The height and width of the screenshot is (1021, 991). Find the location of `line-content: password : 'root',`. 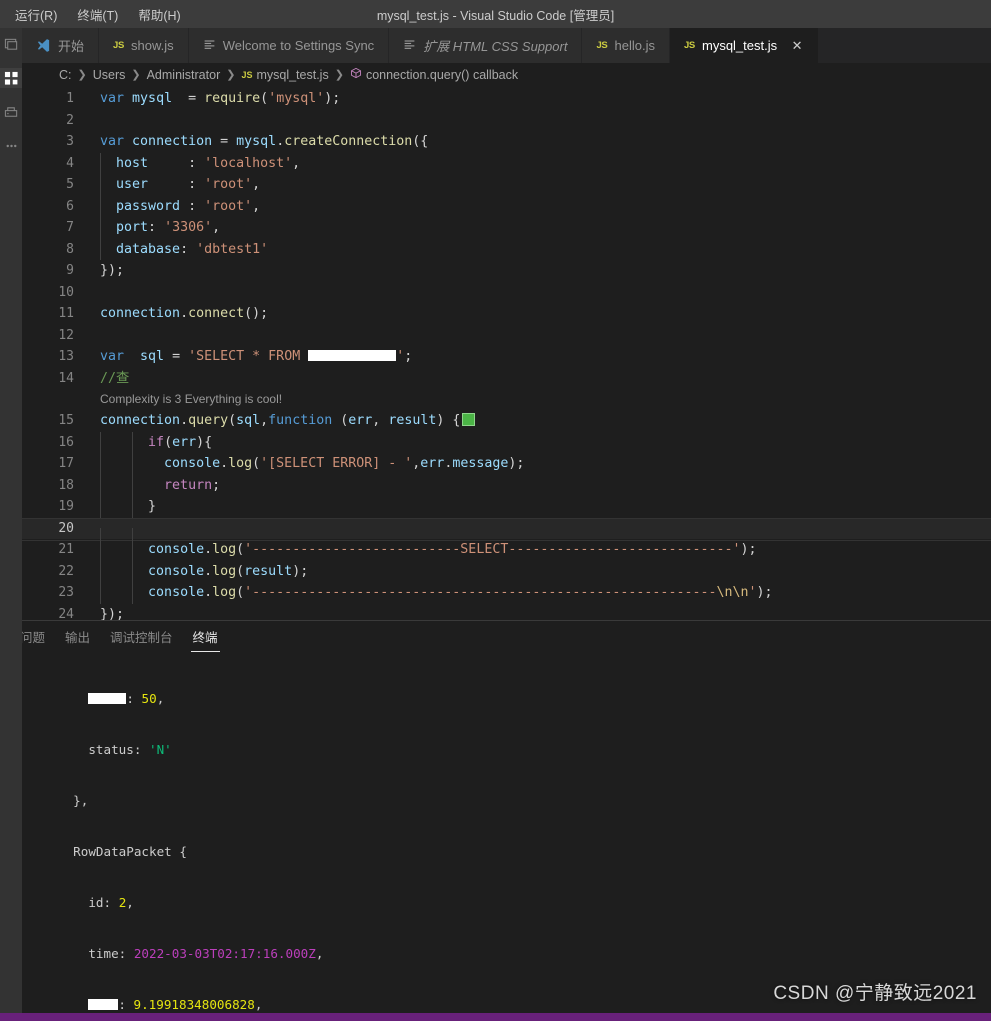

line-content: password : 'root', is located at coordinates (180, 206).